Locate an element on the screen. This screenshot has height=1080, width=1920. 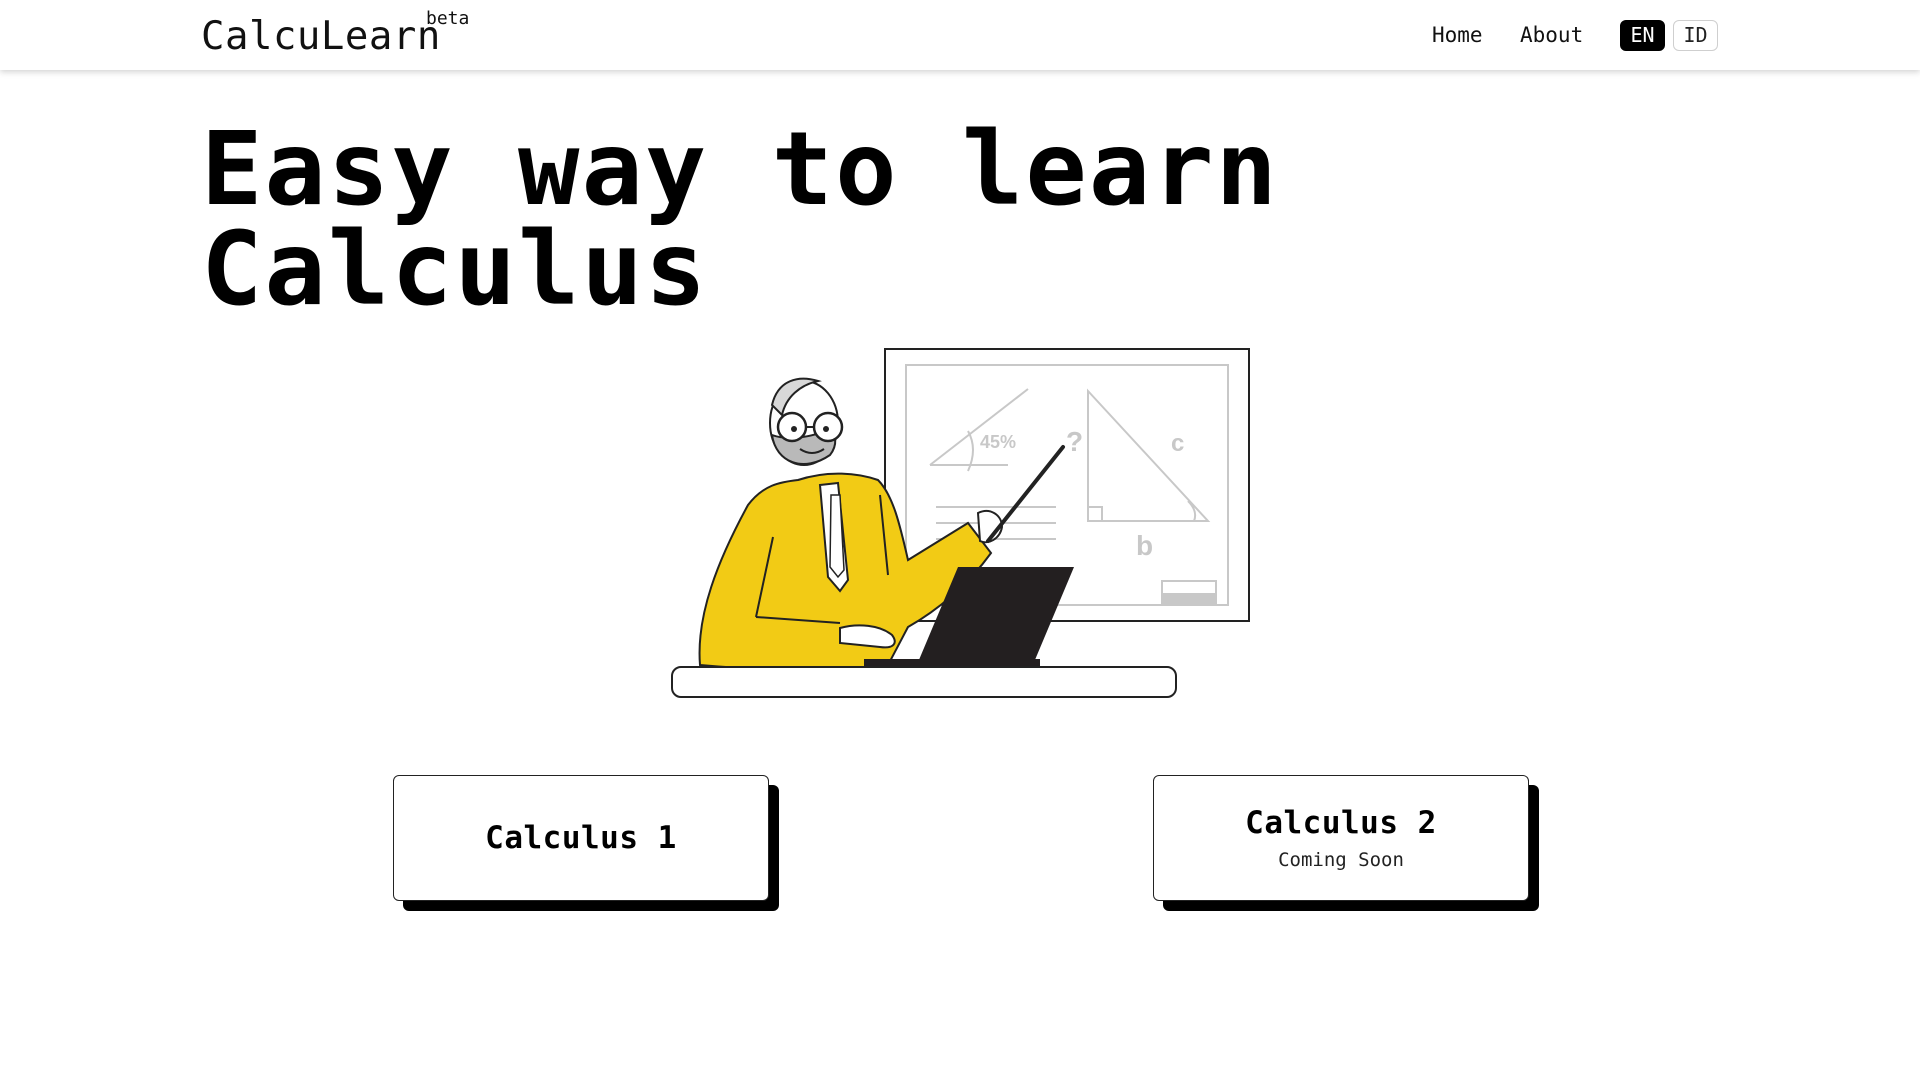
board-angle-label: 45% is located at coordinates (998, 442).